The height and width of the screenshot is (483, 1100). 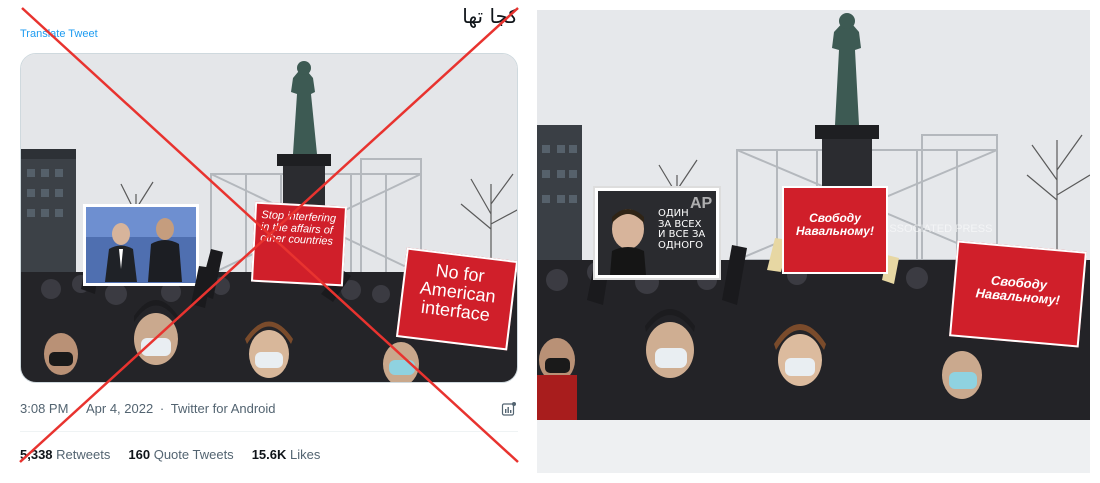 I want to click on retweets-count: 5,338, so click(x=36, y=454).